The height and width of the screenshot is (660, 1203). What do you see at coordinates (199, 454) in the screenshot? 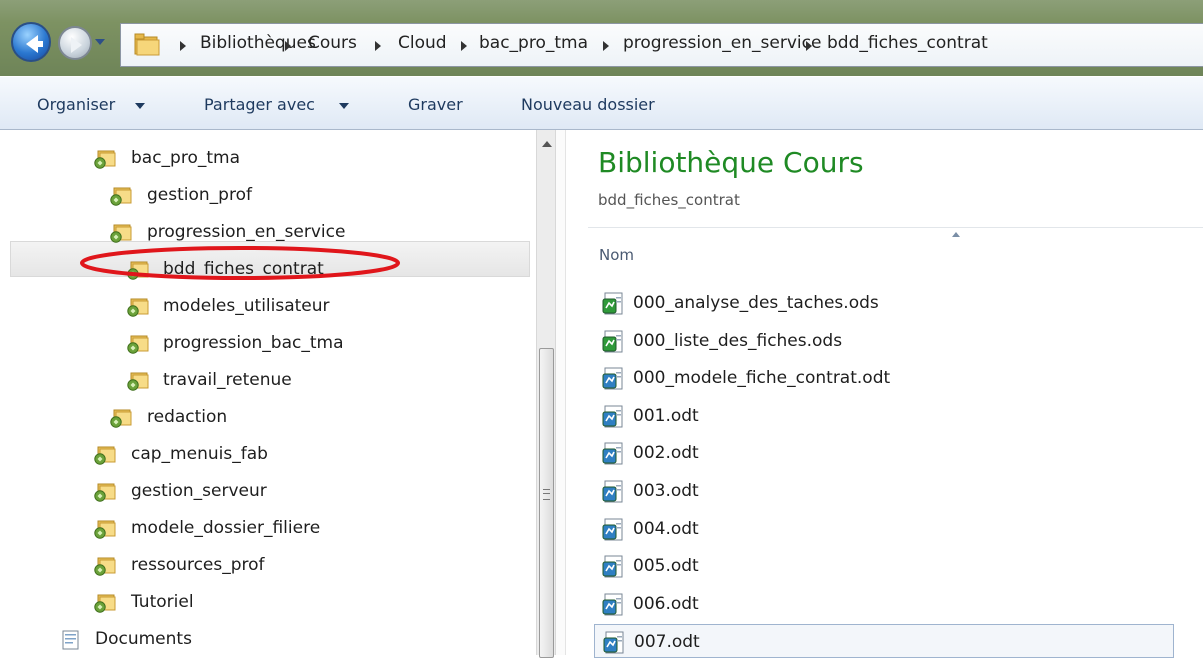
I see `tree-item-label: cap_menuis_fab` at bounding box center [199, 454].